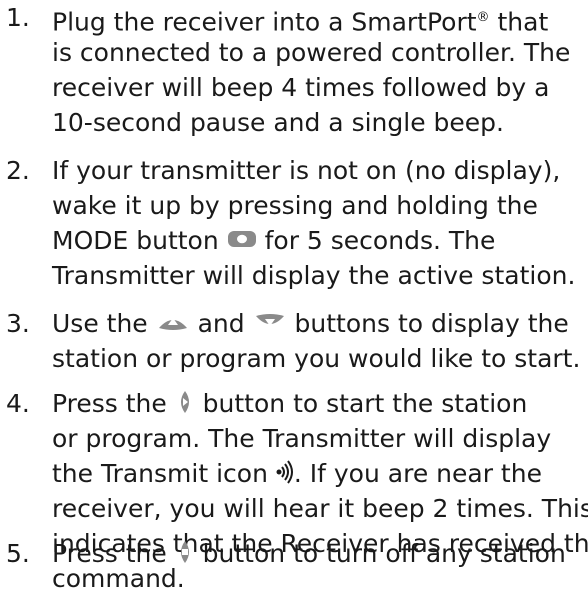 The width and height of the screenshot is (588, 596). Describe the element at coordinates (18, 323) in the screenshot. I see `step-number: 3.` at that location.